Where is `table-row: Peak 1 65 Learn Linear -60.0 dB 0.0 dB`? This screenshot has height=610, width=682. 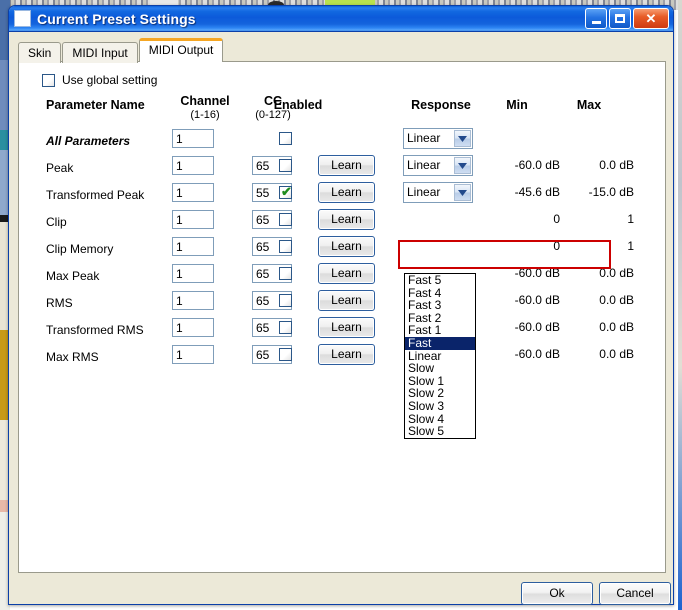
table-row: Peak 1 65 Learn Linear -60.0 dB 0.0 dB is located at coordinates (342, 168).